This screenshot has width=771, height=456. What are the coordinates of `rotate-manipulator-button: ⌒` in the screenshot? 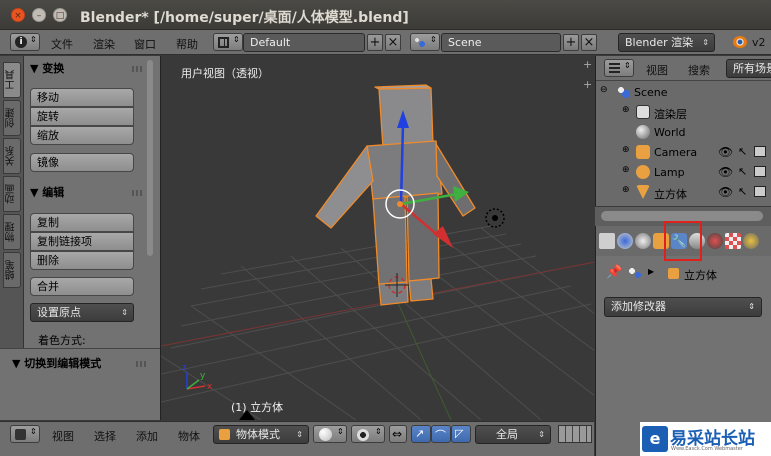 It's located at (441, 434).